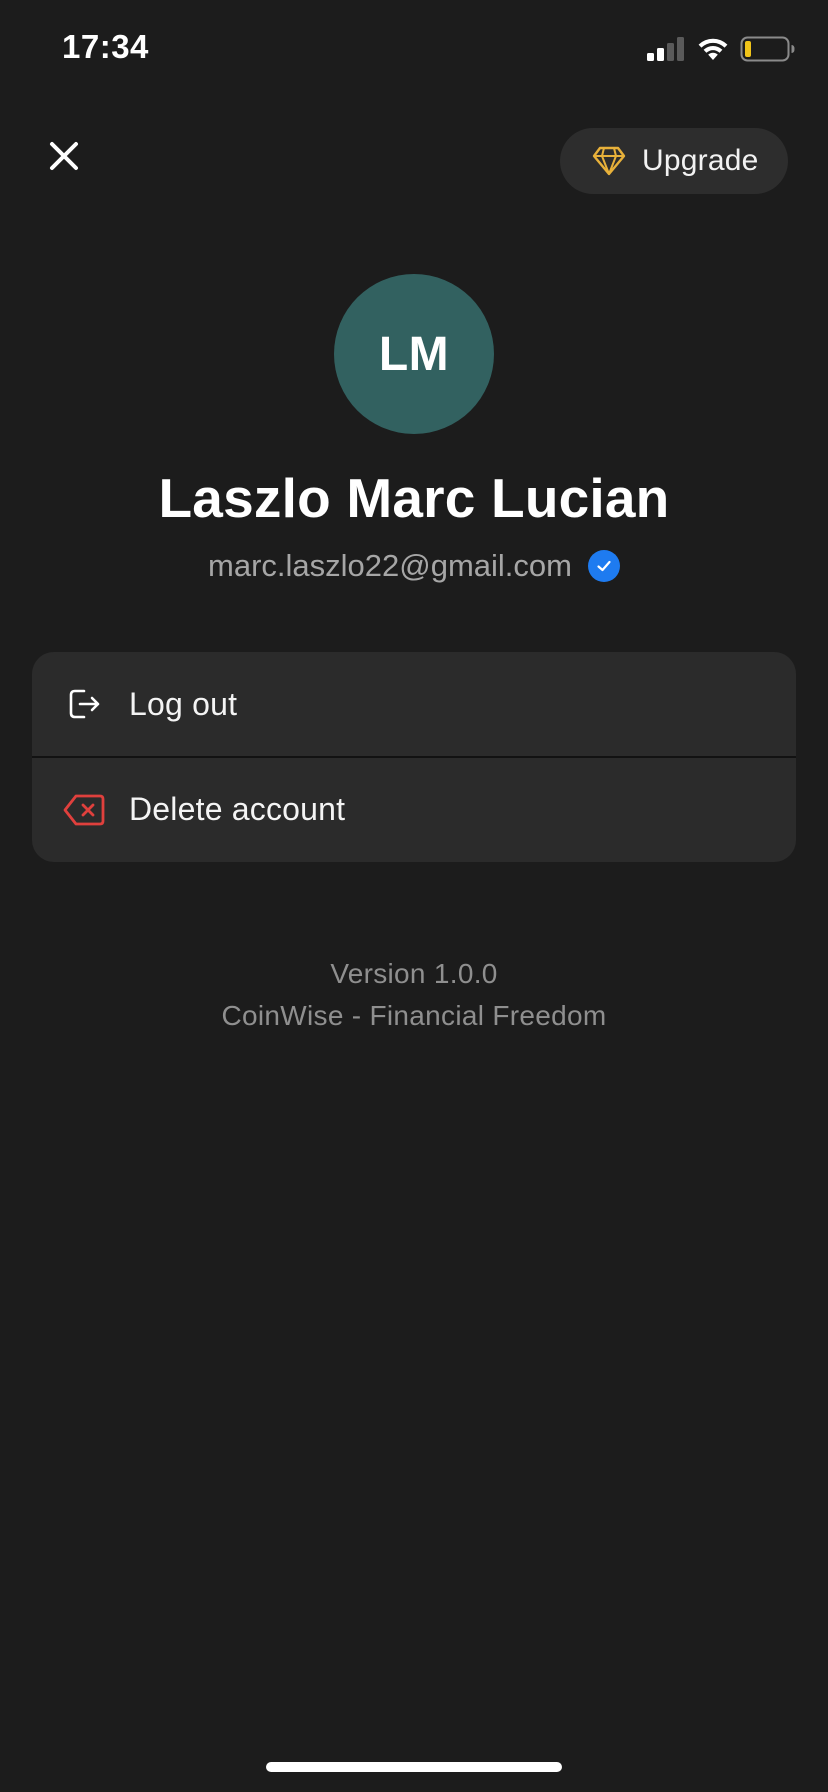 The height and width of the screenshot is (1792, 828). Describe the element at coordinates (768, 49) in the screenshot. I see `battery-icon` at that location.